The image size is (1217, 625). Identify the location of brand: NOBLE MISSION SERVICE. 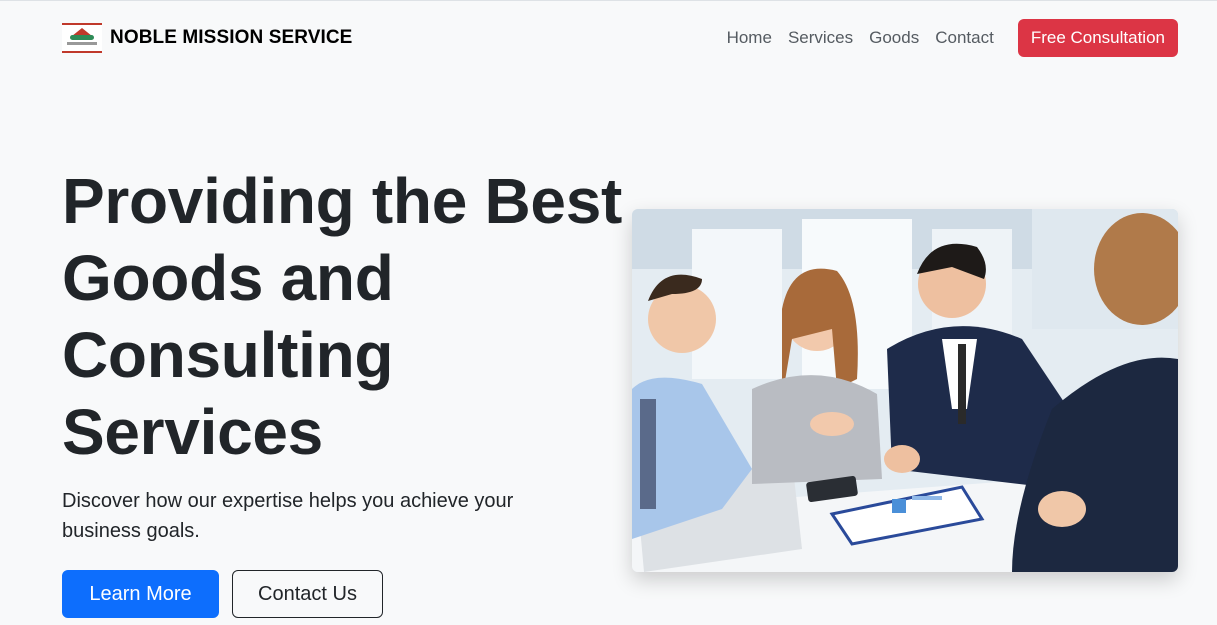
(207, 38).